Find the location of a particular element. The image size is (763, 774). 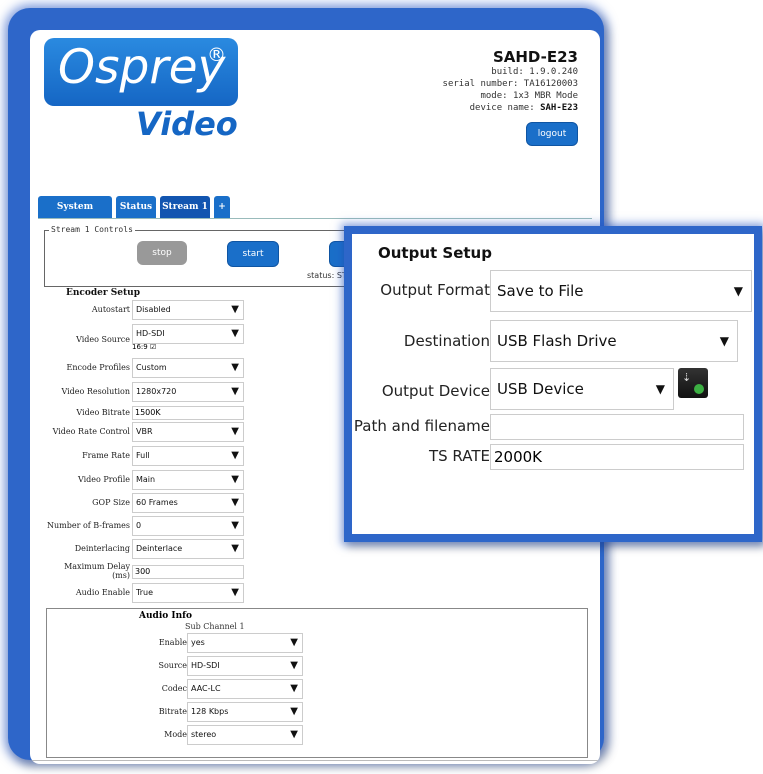

video-profile-row: Video Profile Main ▼ is located at coordinates (140, 481).